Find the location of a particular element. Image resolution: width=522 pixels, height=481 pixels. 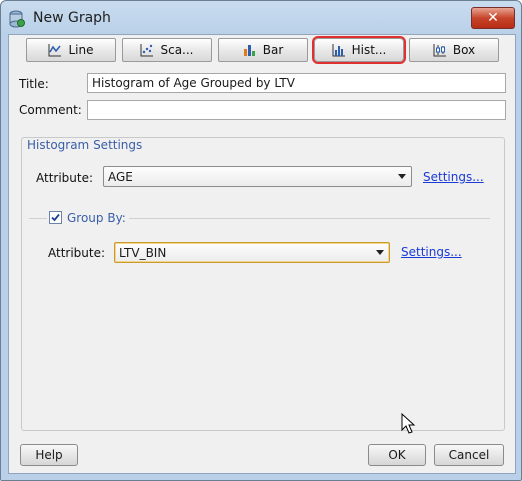

ok-button: OK is located at coordinates (397, 455).